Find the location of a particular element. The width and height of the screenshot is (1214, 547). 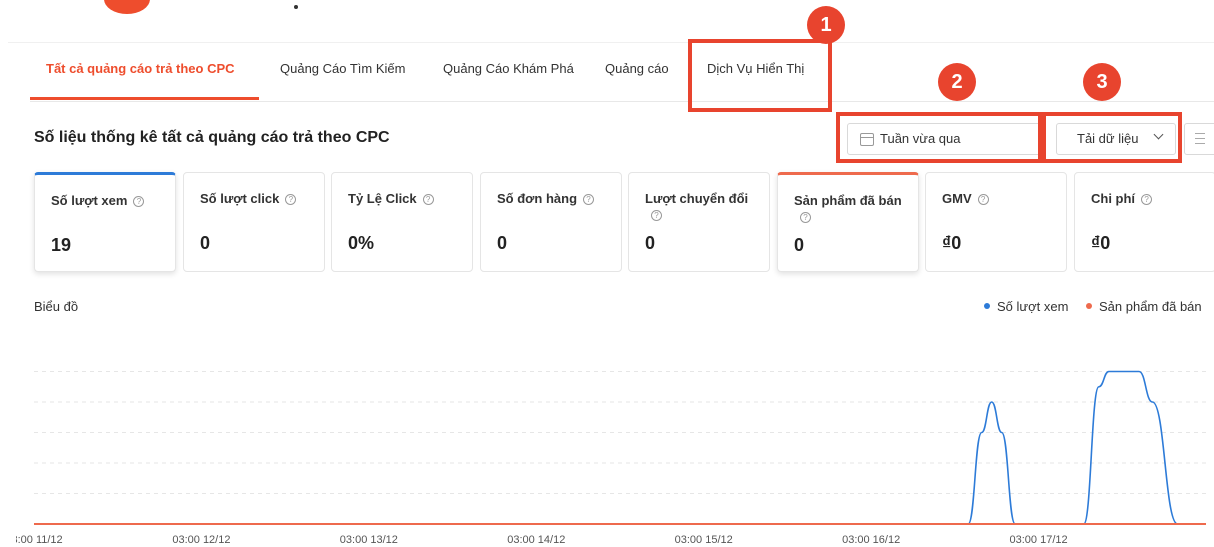

tab-discovery-ads: Quảng Cáo Khám Phá is located at coordinates (508, 68).